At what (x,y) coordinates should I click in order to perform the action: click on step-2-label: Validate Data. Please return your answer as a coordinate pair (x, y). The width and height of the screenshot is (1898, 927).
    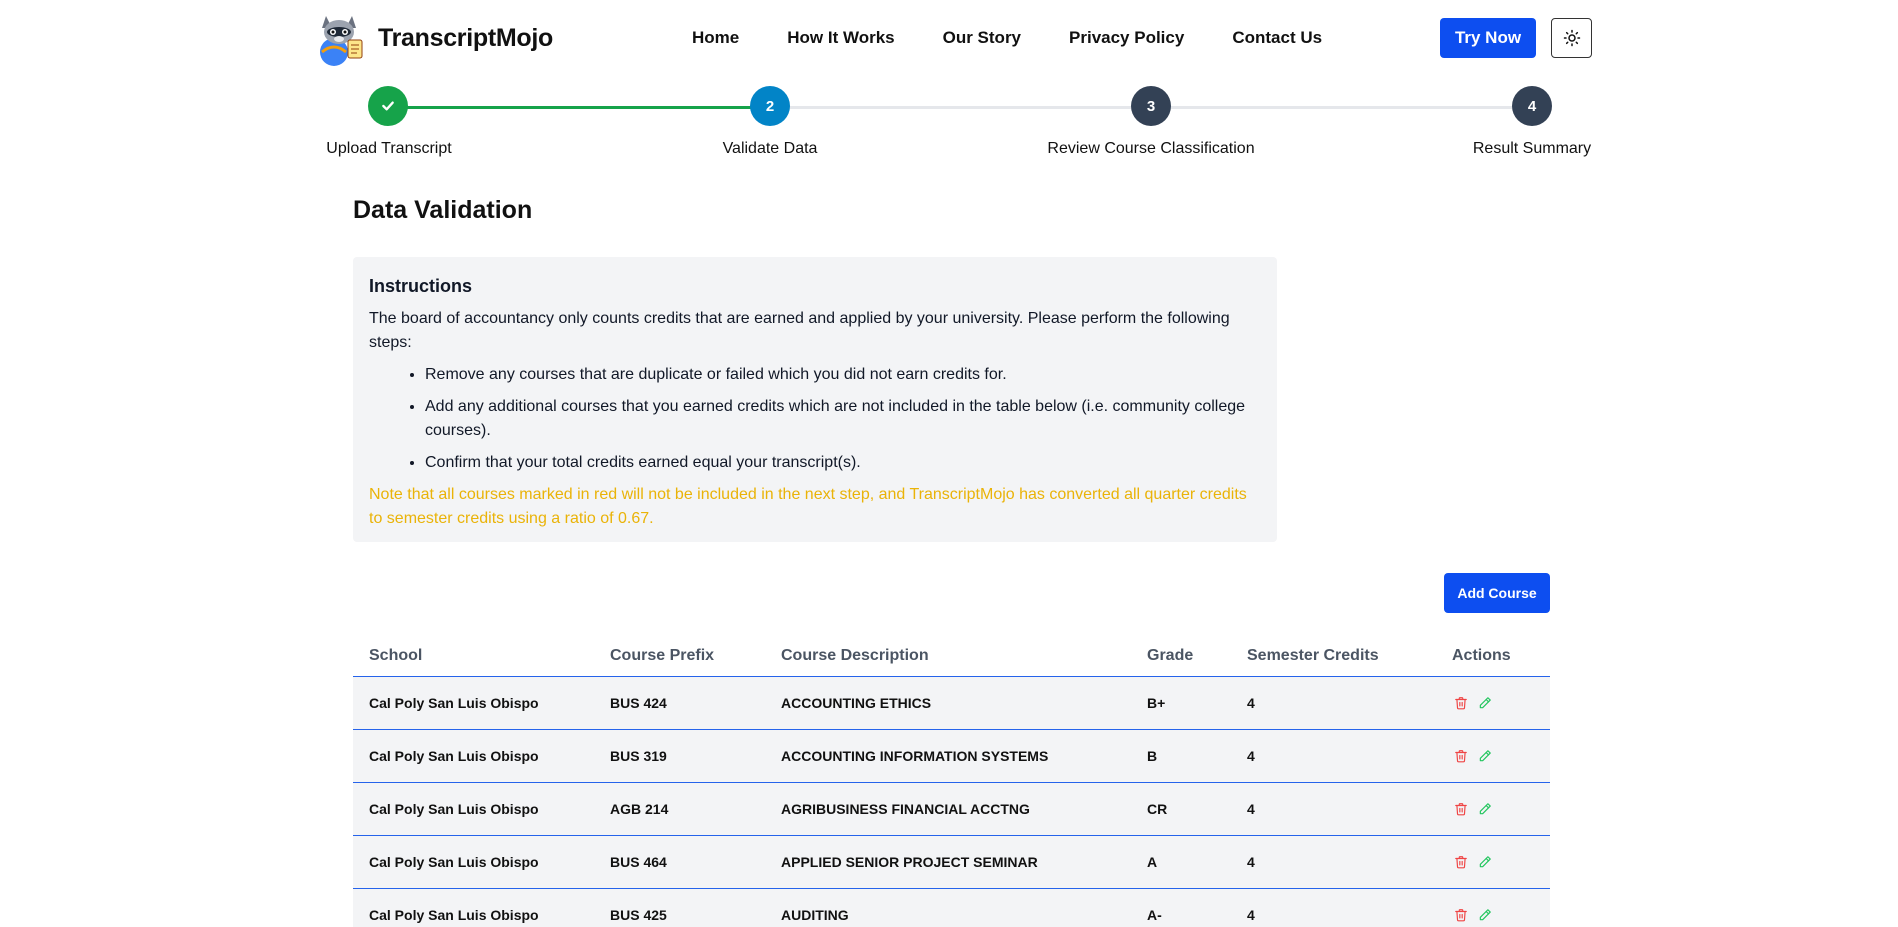
    Looking at the image, I should click on (770, 148).